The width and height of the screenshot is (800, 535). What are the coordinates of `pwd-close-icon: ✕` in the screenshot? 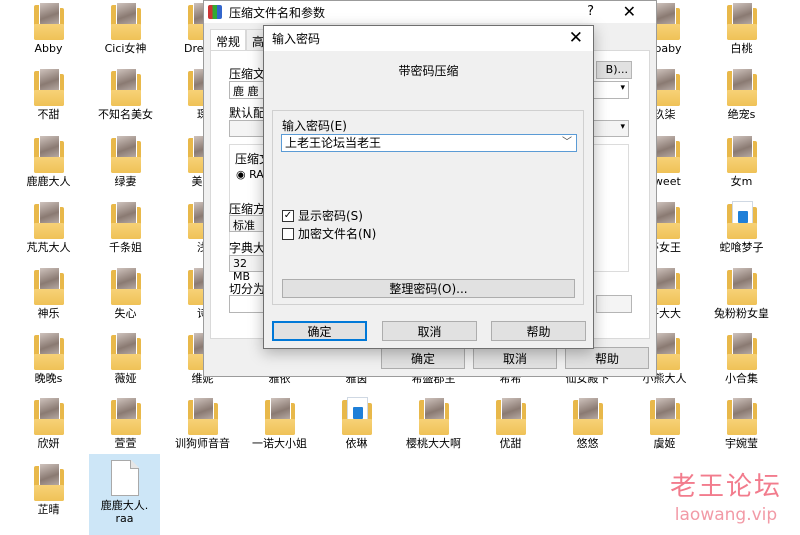 It's located at (576, 38).